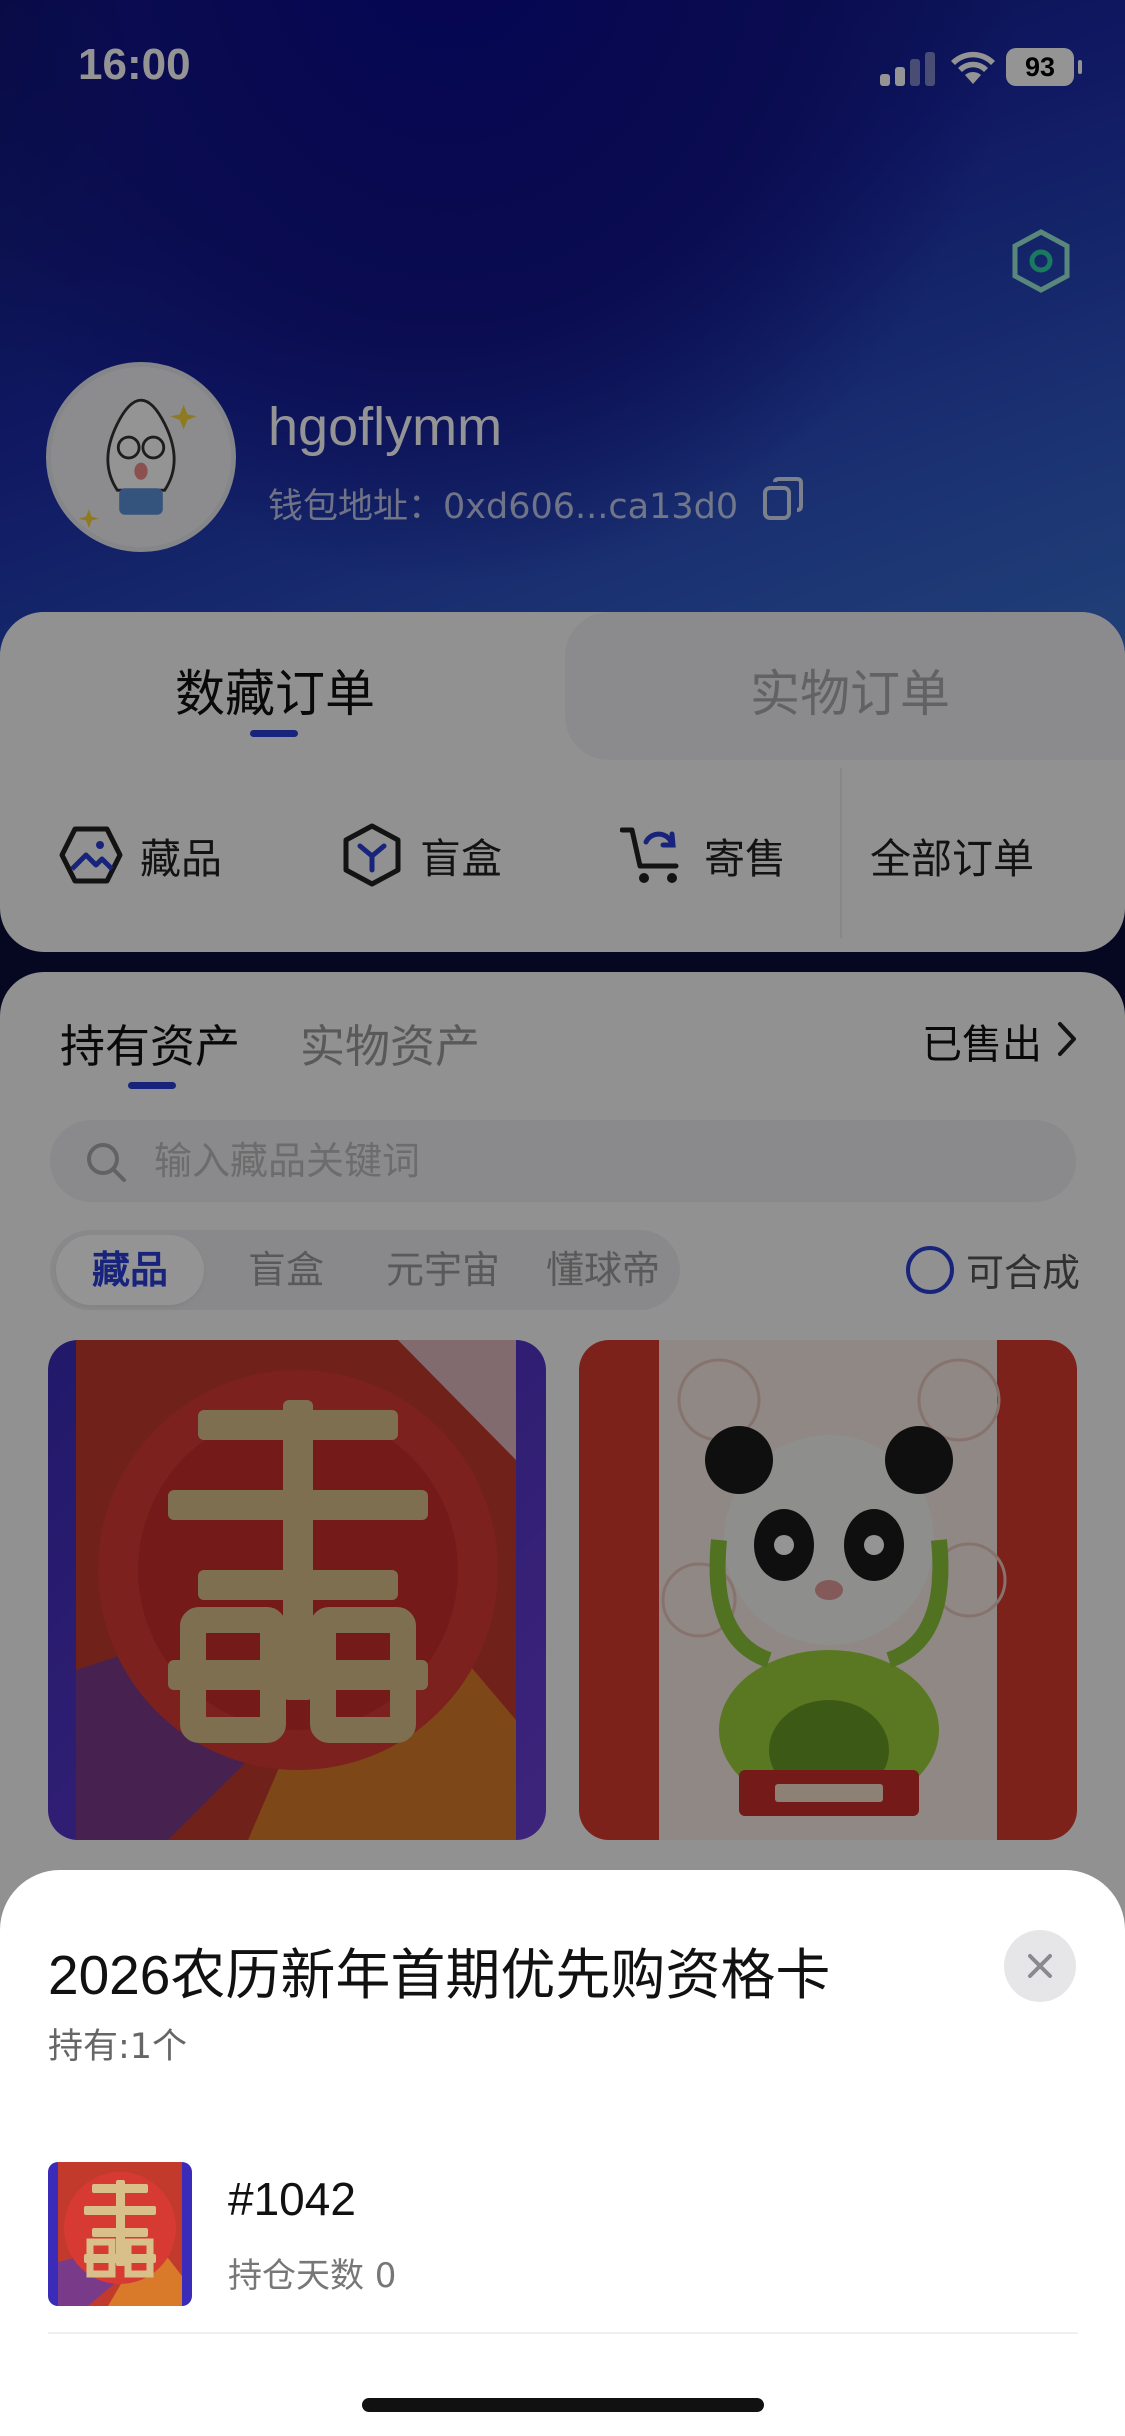  What do you see at coordinates (292, 2199) in the screenshot?
I see `item-number: #1042` at bounding box center [292, 2199].